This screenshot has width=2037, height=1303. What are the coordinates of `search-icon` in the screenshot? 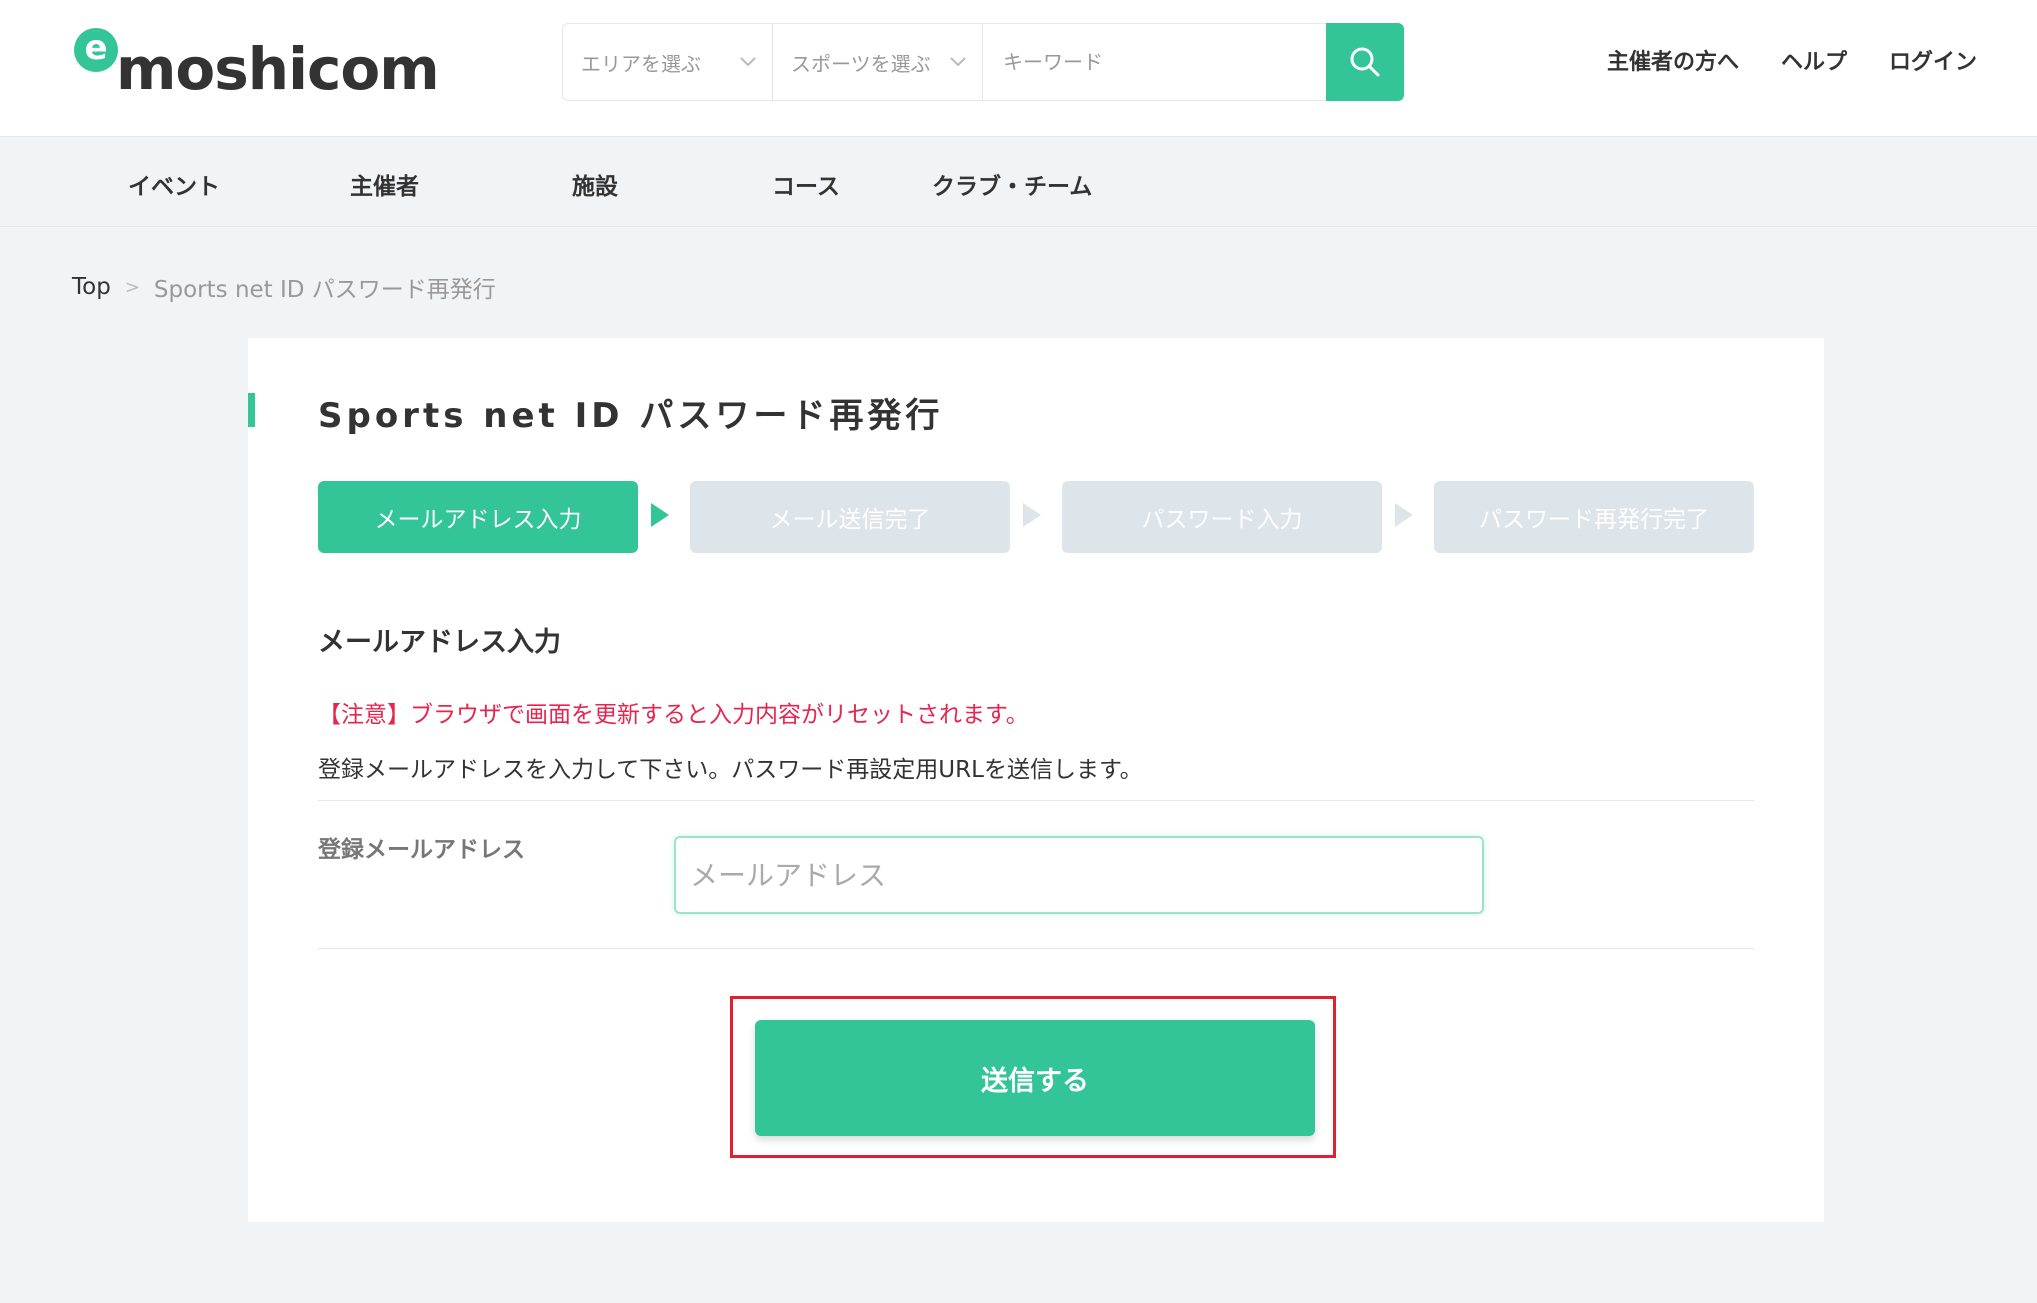 It's located at (1365, 62).